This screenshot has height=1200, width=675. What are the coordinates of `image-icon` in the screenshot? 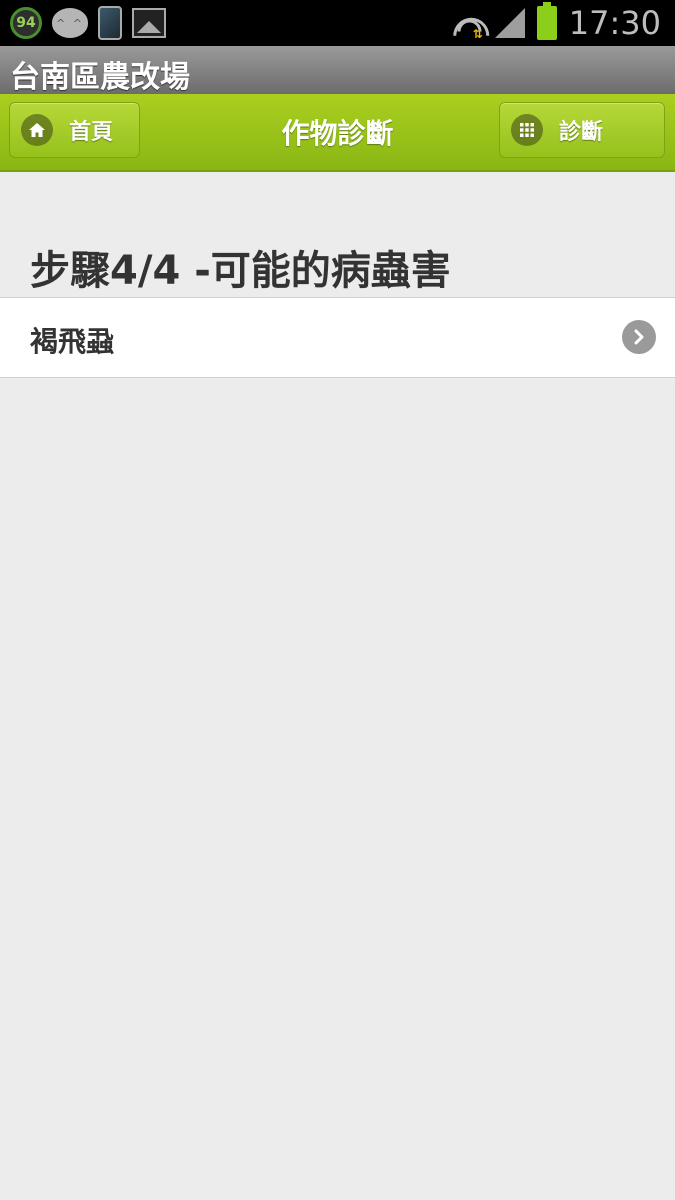 It's located at (149, 23).